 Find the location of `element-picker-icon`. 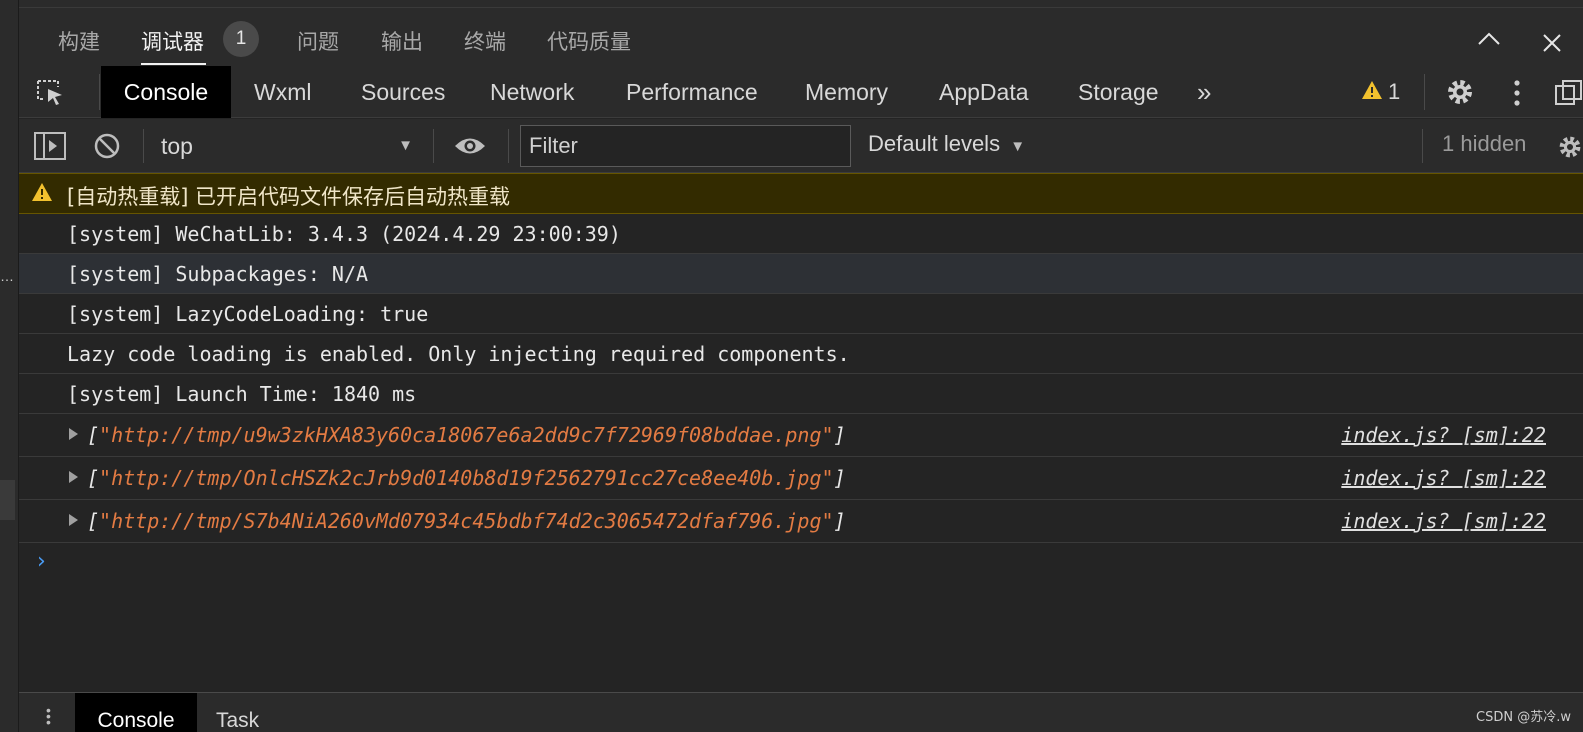

element-picker-icon is located at coordinates (51, 95).